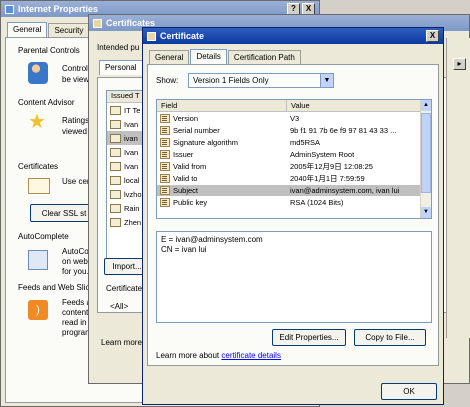  Describe the element at coordinates (119, 306) in the screenshot. I see `certificate-purposes-value: <All>` at that location.